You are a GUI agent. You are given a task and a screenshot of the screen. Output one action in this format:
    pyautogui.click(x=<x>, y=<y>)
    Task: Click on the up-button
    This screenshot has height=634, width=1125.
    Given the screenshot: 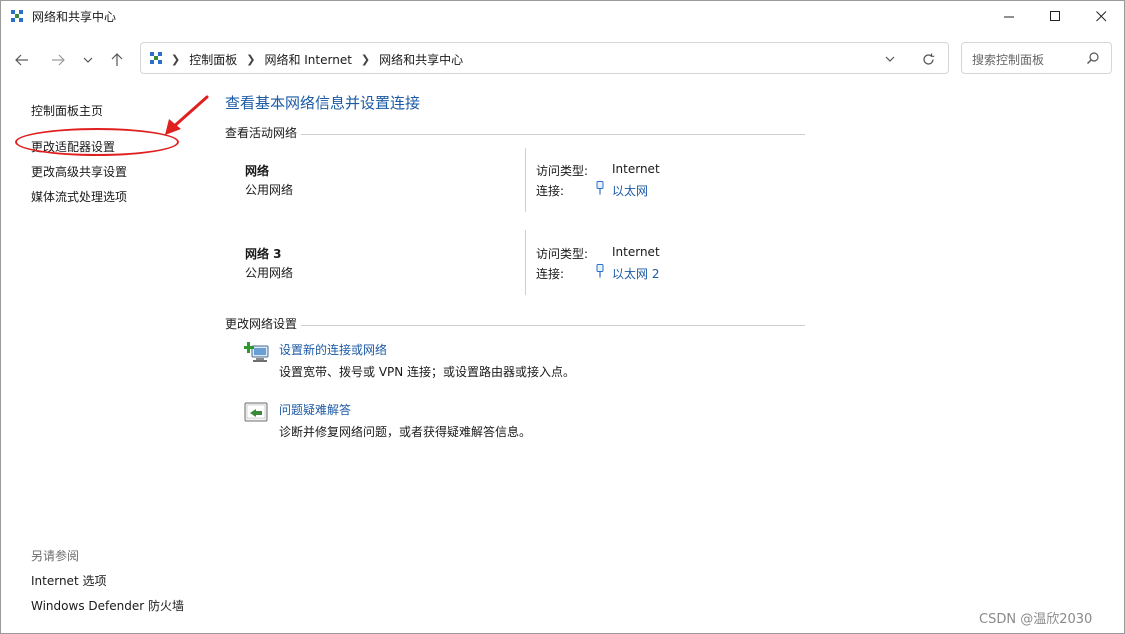 What is the action you would take?
    pyautogui.click(x=117, y=60)
    